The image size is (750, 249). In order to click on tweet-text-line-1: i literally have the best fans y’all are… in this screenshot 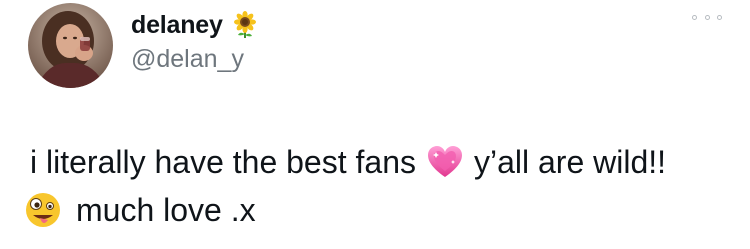, I will do `click(348, 162)`.